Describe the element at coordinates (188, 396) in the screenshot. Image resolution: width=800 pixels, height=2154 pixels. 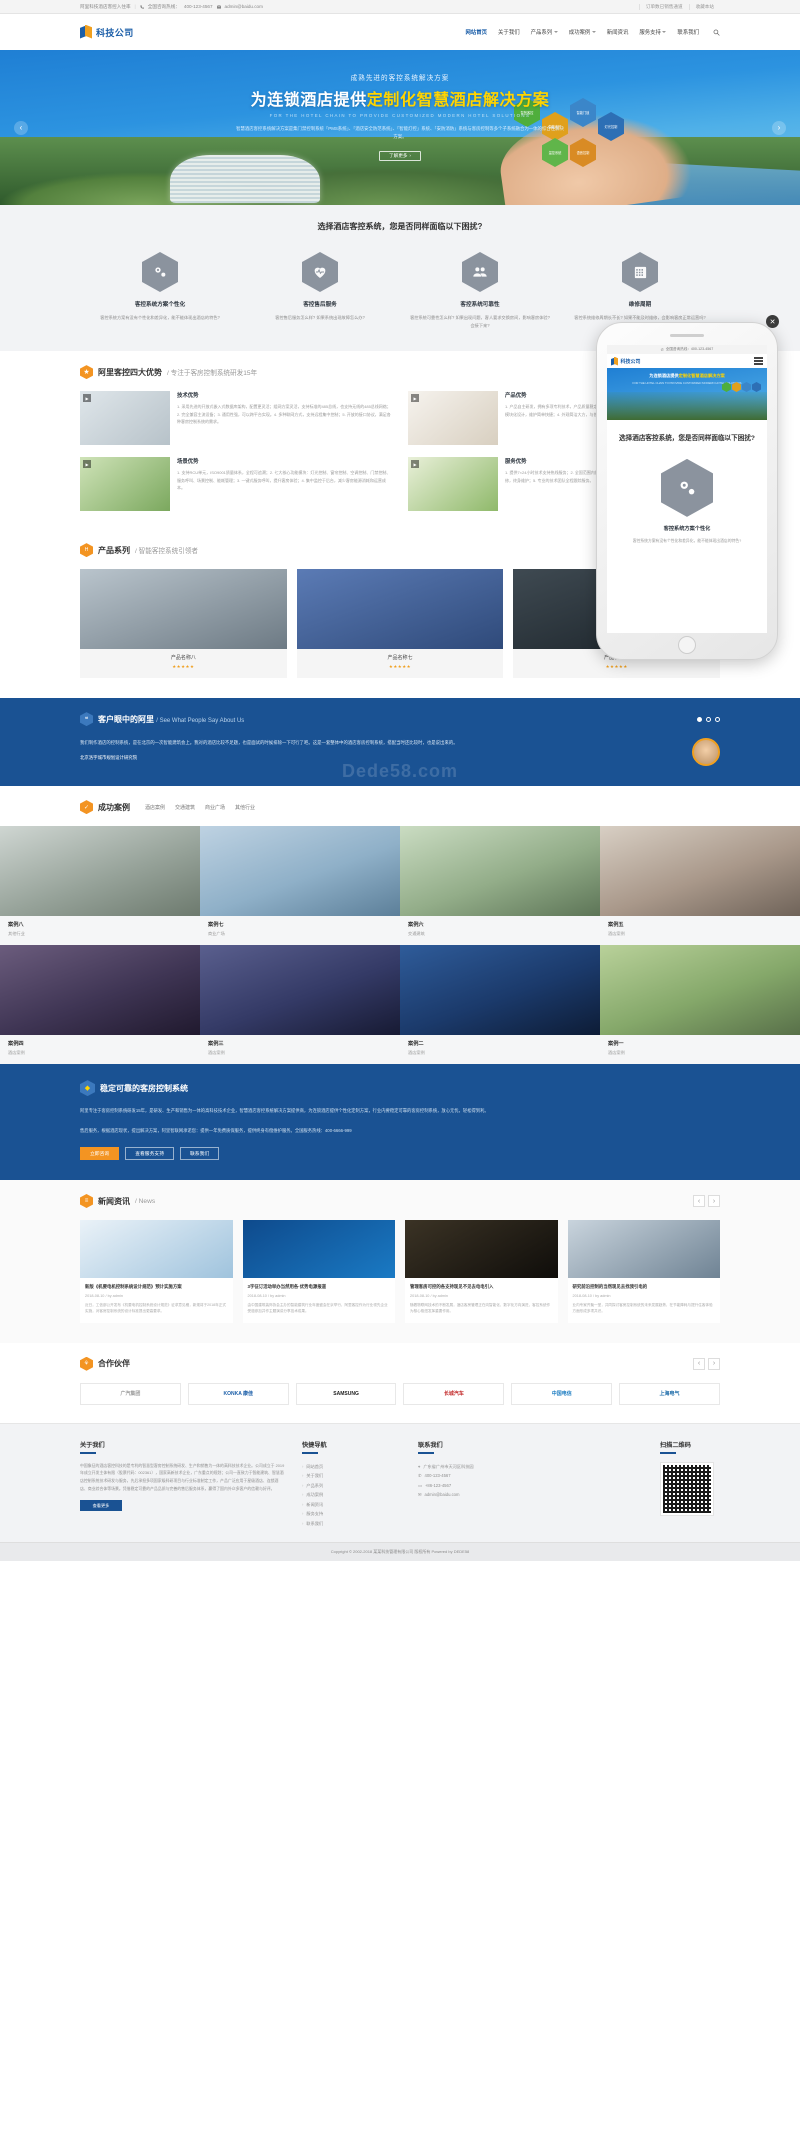
I see `advantage-name: 技术优势` at that location.